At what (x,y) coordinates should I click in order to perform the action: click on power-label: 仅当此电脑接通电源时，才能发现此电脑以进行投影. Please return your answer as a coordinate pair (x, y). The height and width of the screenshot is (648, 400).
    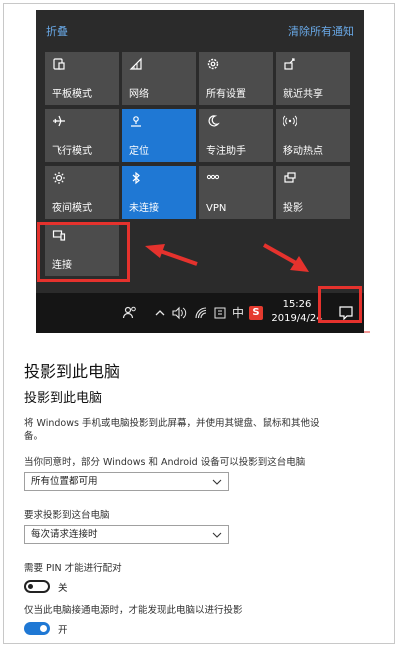
    Looking at the image, I should click on (133, 610).